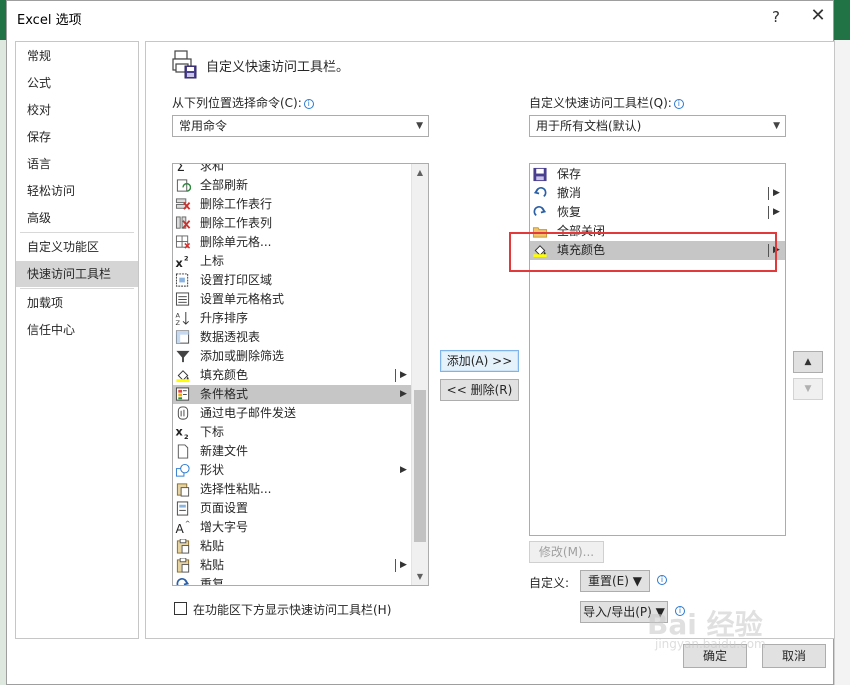 The width and height of the screenshot is (850, 685). What do you see at coordinates (224, 508) in the screenshot?
I see `command-list-item-label: 页面设置` at bounding box center [224, 508].